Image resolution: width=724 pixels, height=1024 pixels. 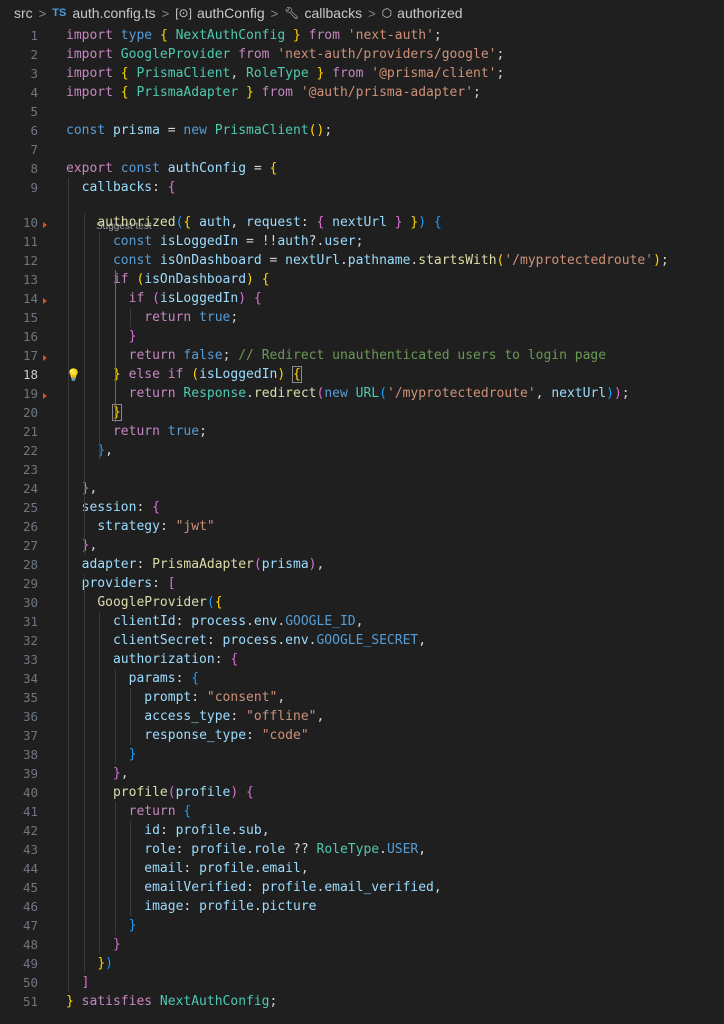 I want to click on code-token: response_type, so click(x=195, y=735).